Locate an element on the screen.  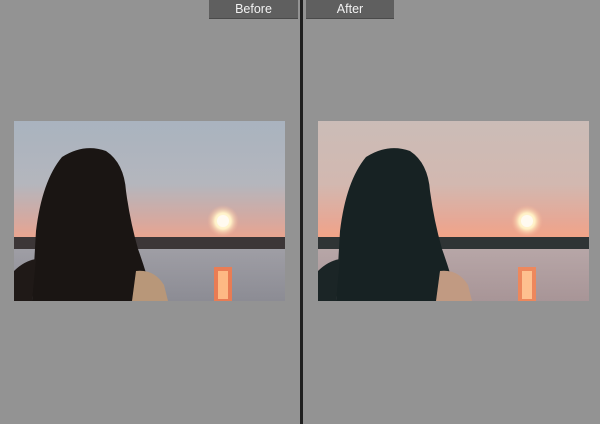
before-label: Before is located at coordinates (253, 9).